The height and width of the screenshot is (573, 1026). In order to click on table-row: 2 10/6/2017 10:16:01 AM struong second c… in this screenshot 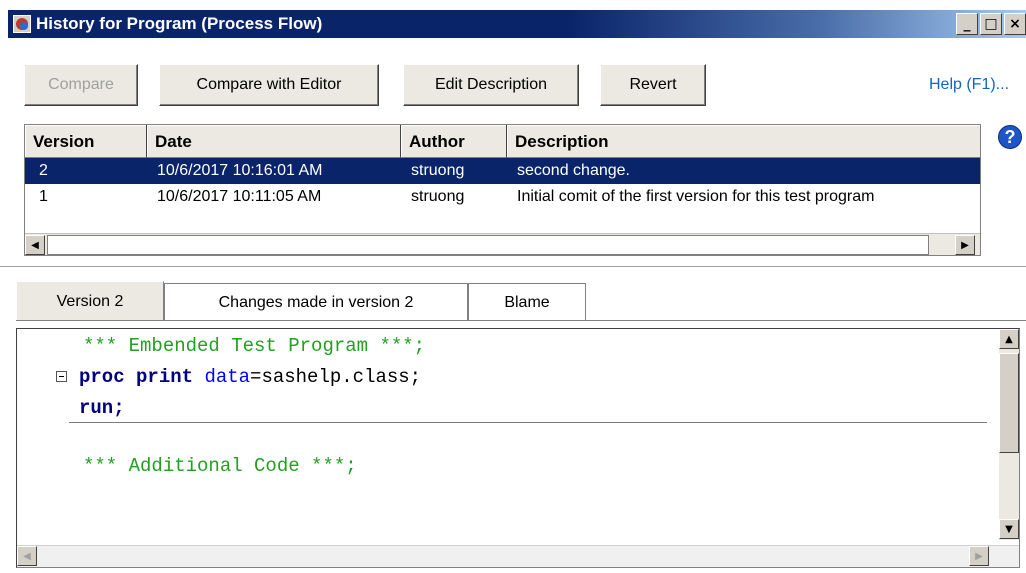, I will do `click(502, 171)`.